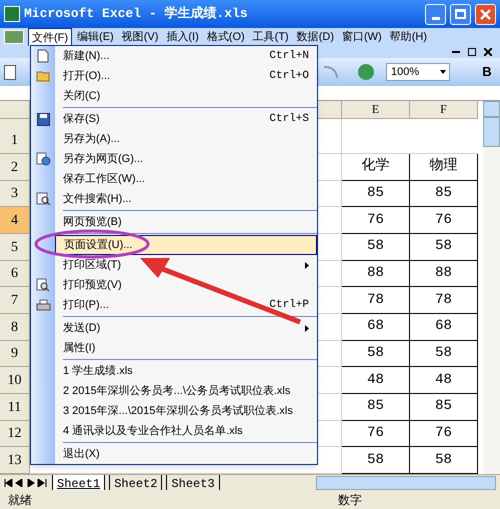  I want to click on sheet-tab: Sheet2, so click(135, 482).